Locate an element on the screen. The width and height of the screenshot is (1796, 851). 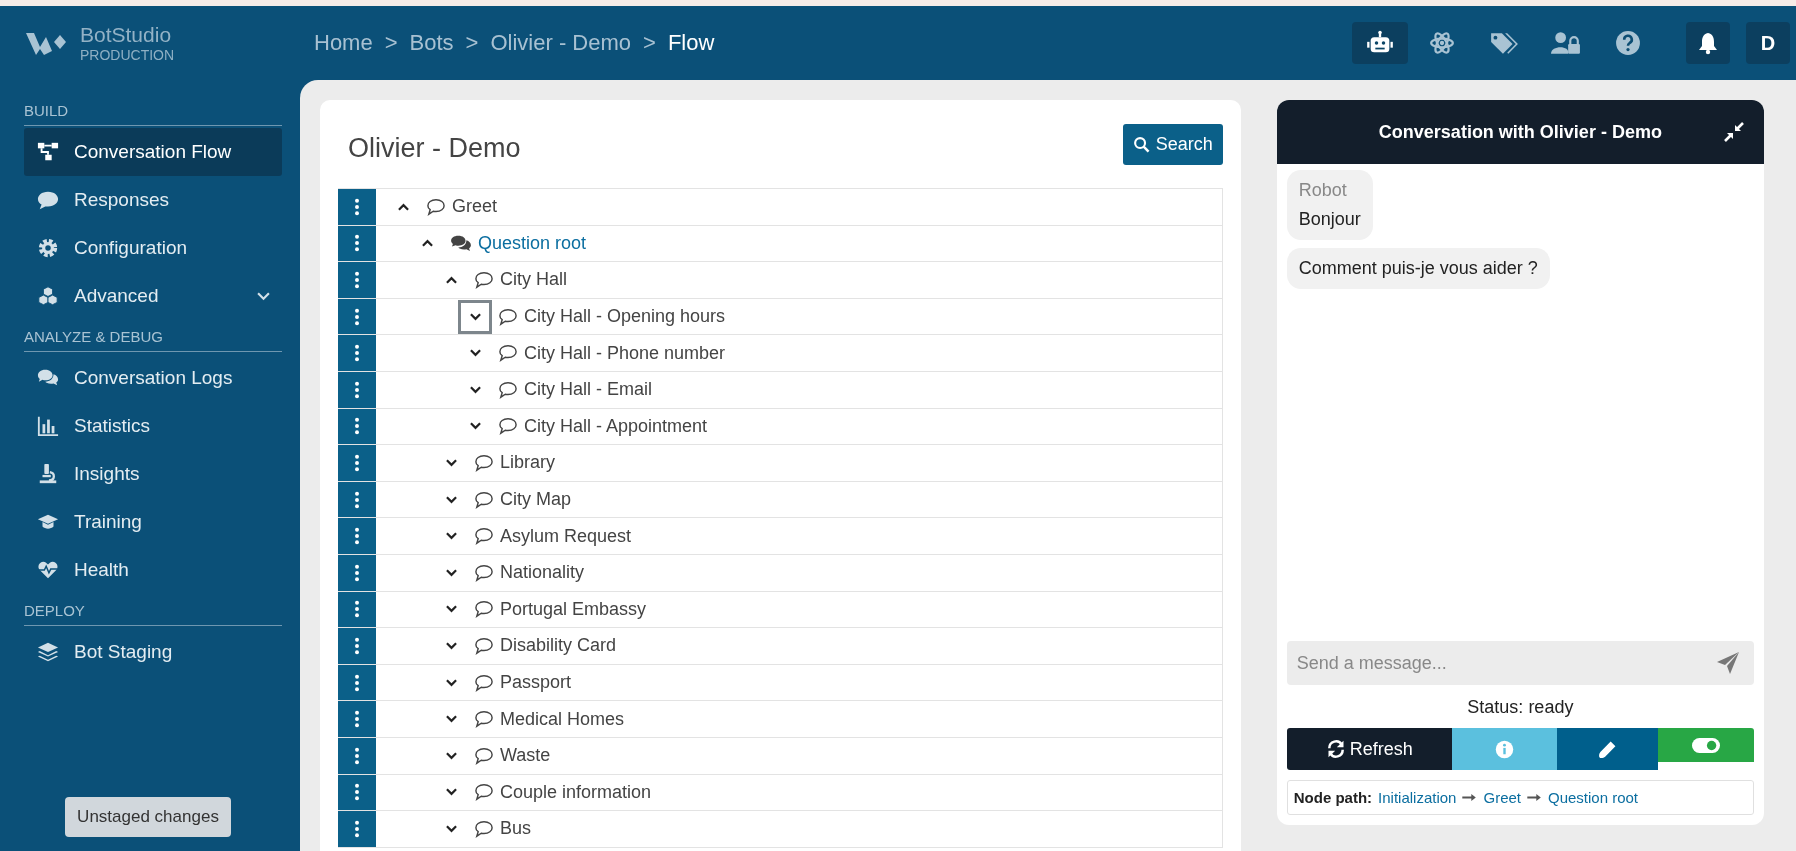
node-label: City Hall - Opening hours is located at coordinates (625, 317).